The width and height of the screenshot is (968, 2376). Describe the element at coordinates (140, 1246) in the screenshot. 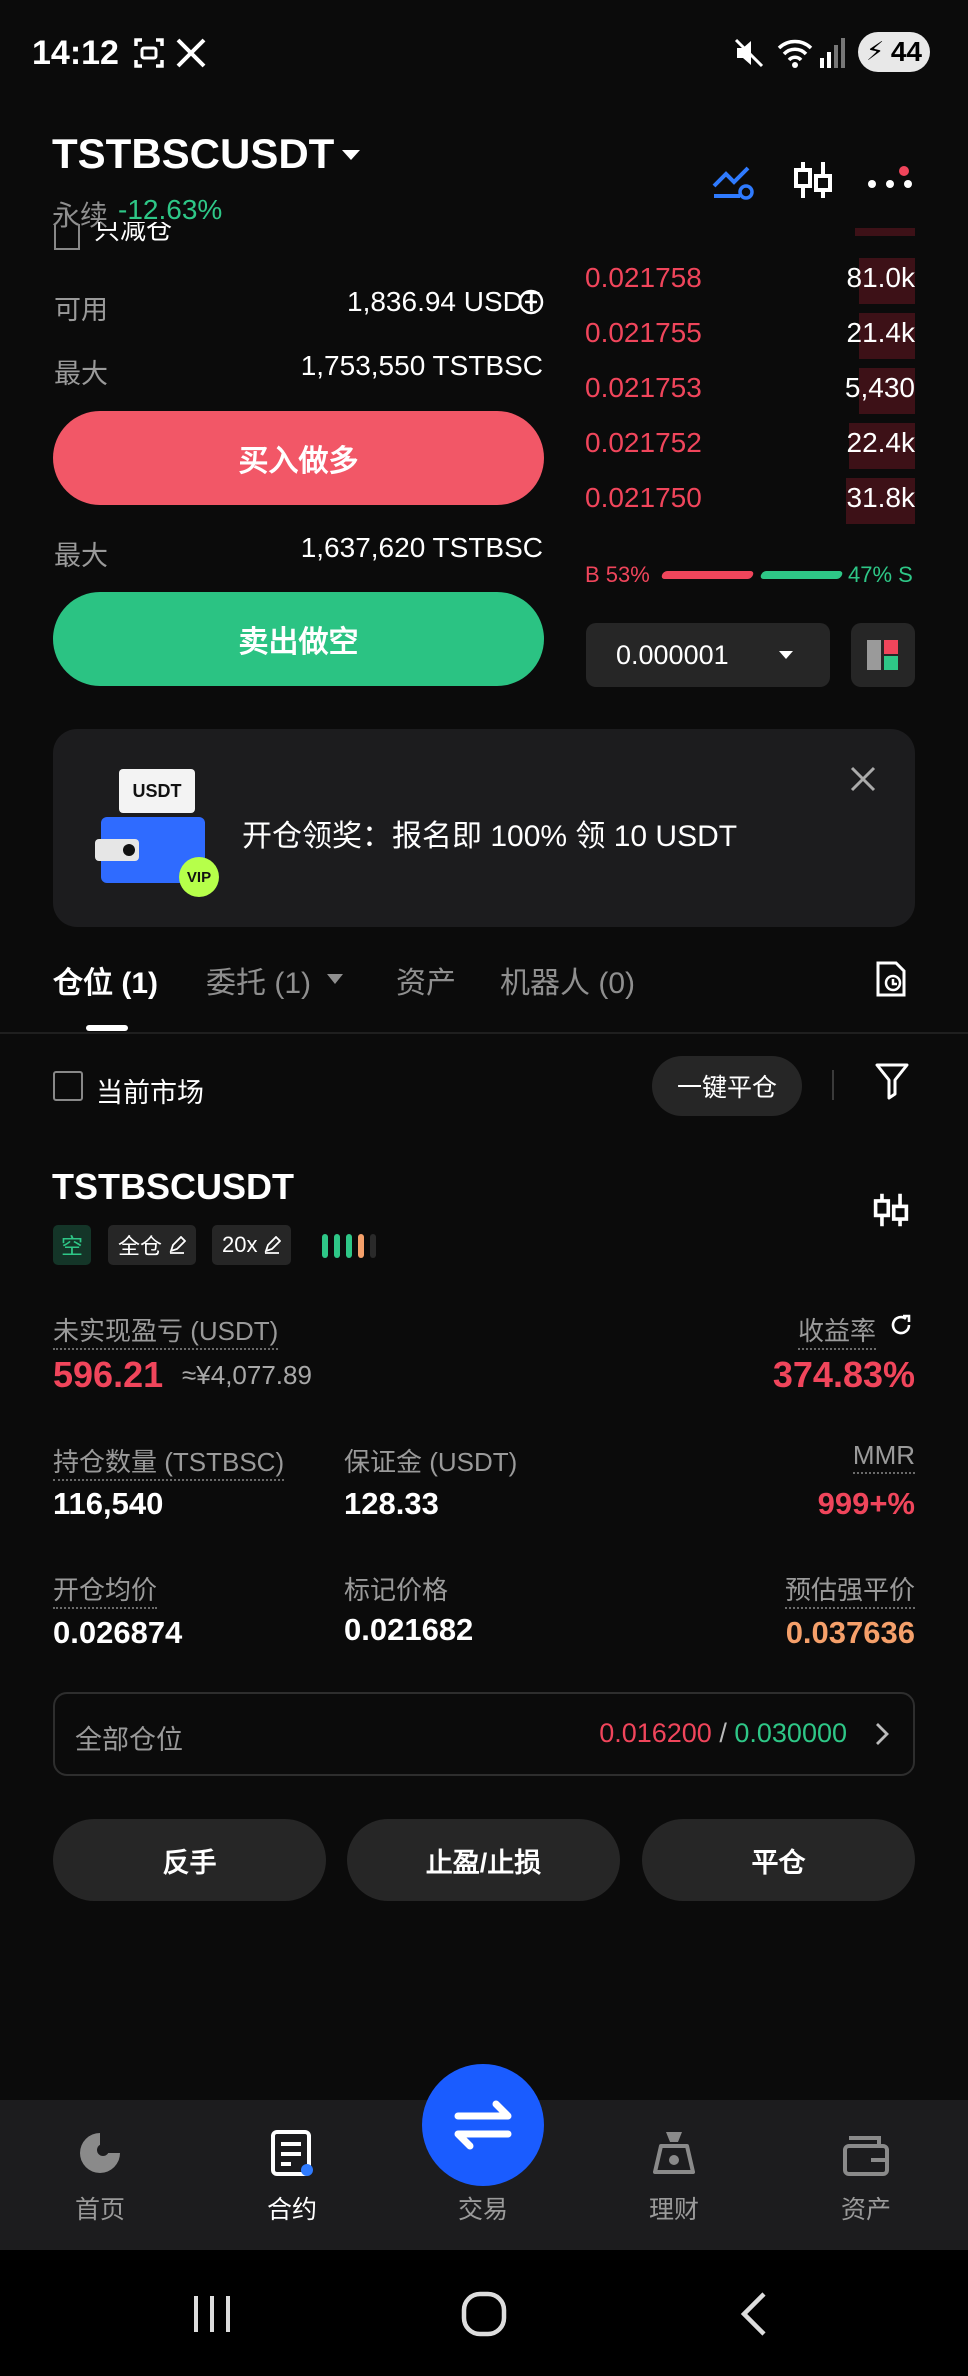

I see `margin-mode-label: 全仓` at that location.